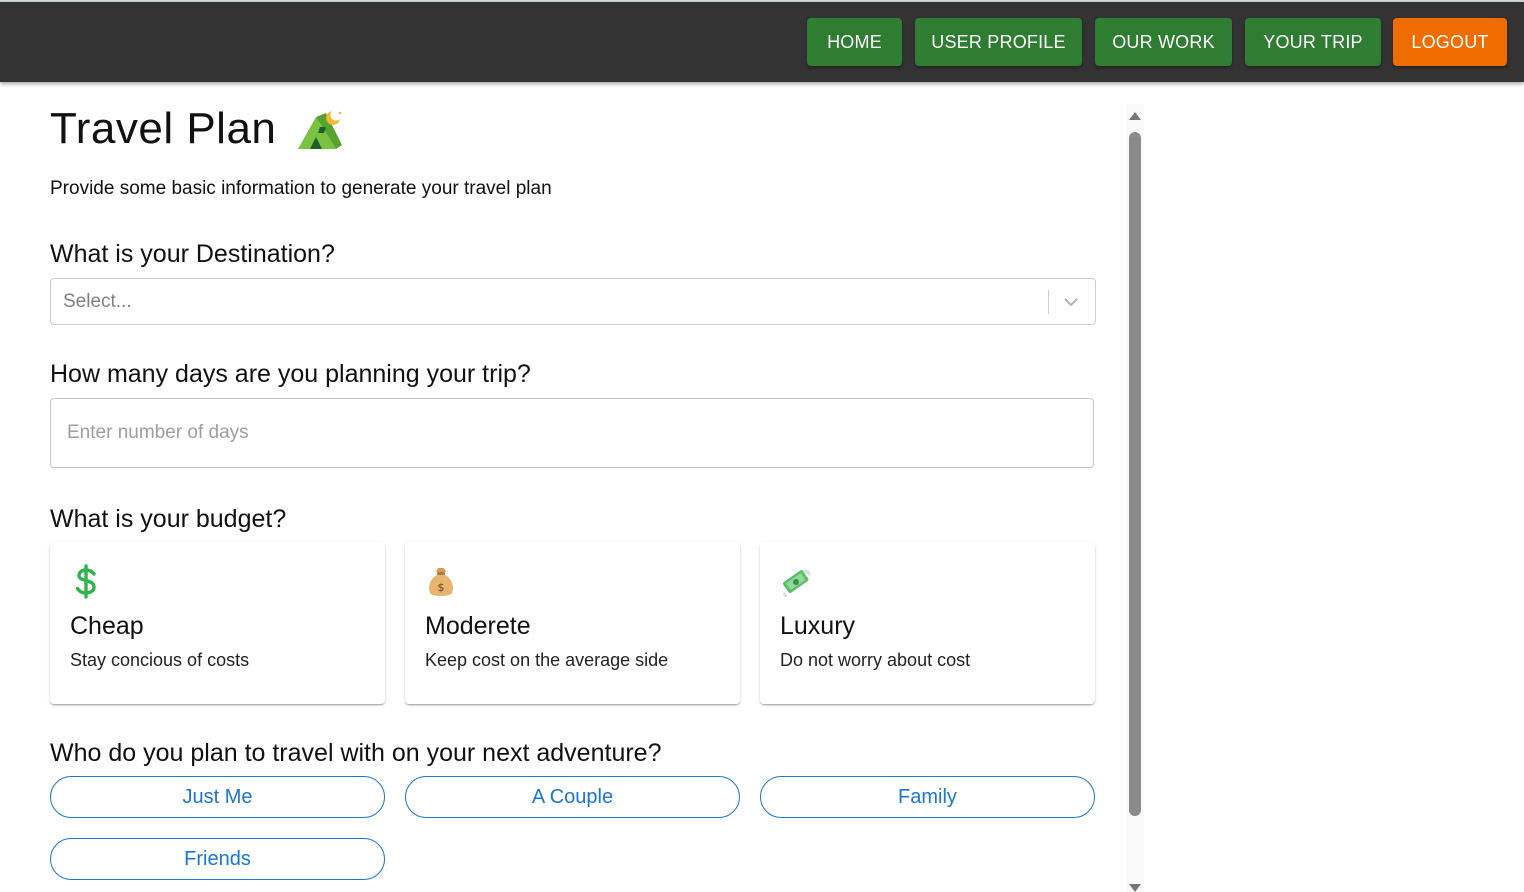 This screenshot has height=892, width=1524. Describe the element at coordinates (107, 626) in the screenshot. I see `budget-card-title: Cheap` at that location.